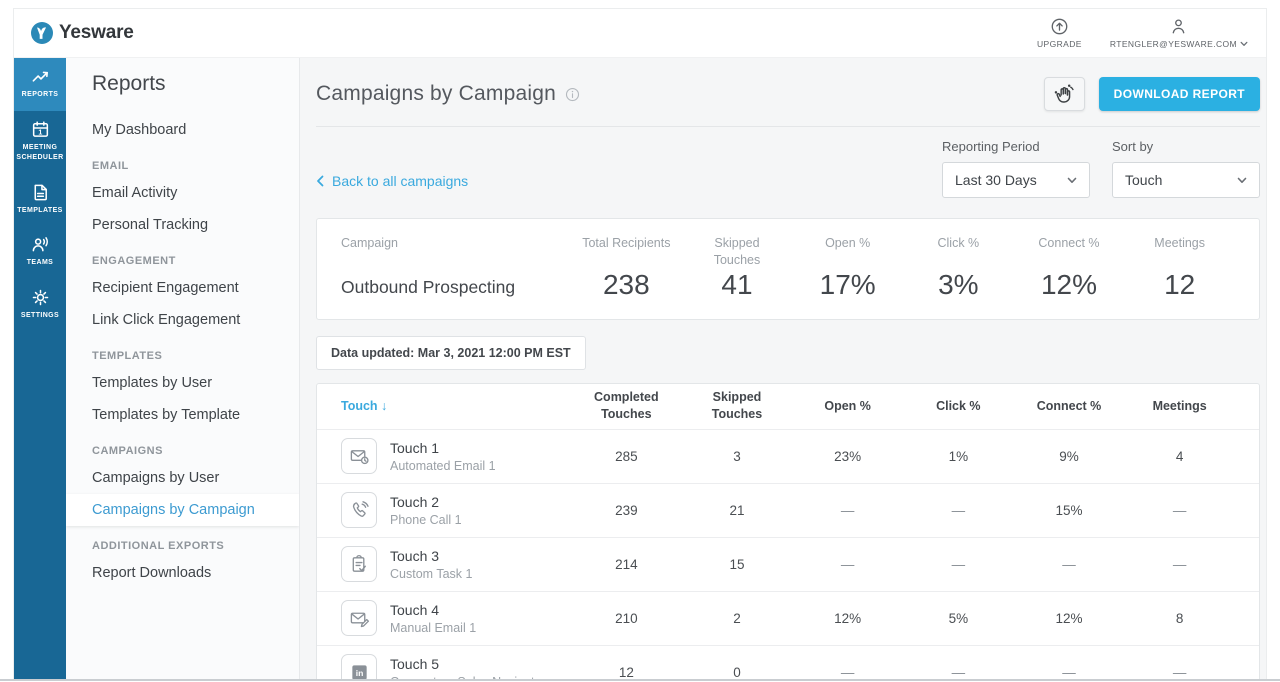 This screenshot has width=1280, height=682. Describe the element at coordinates (847, 284) in the screenshot. I see `summary-value: 17%` at that location.